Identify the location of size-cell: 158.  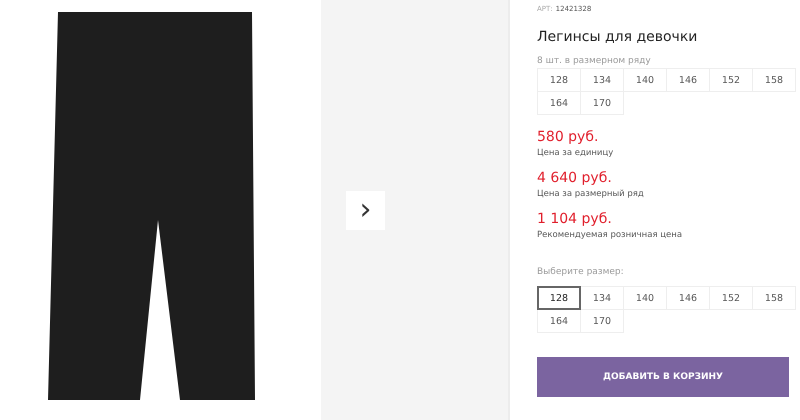
(774, 80).